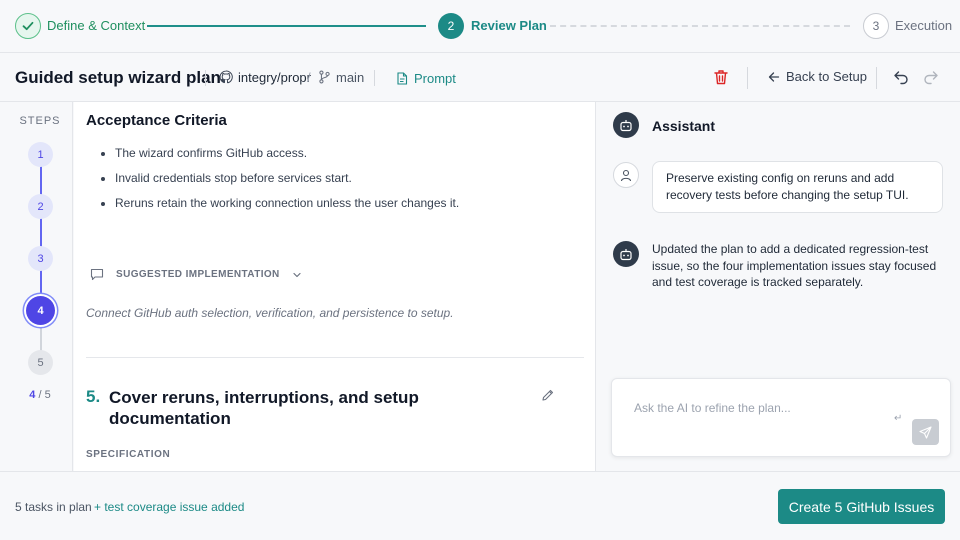 Image resolution: width=960 pixels, height=540 pixels. What do you see at coordinates (40, 121) in the screenshot?
I see `steps-rail-title: STEPS` at bounding box center [40, 121].